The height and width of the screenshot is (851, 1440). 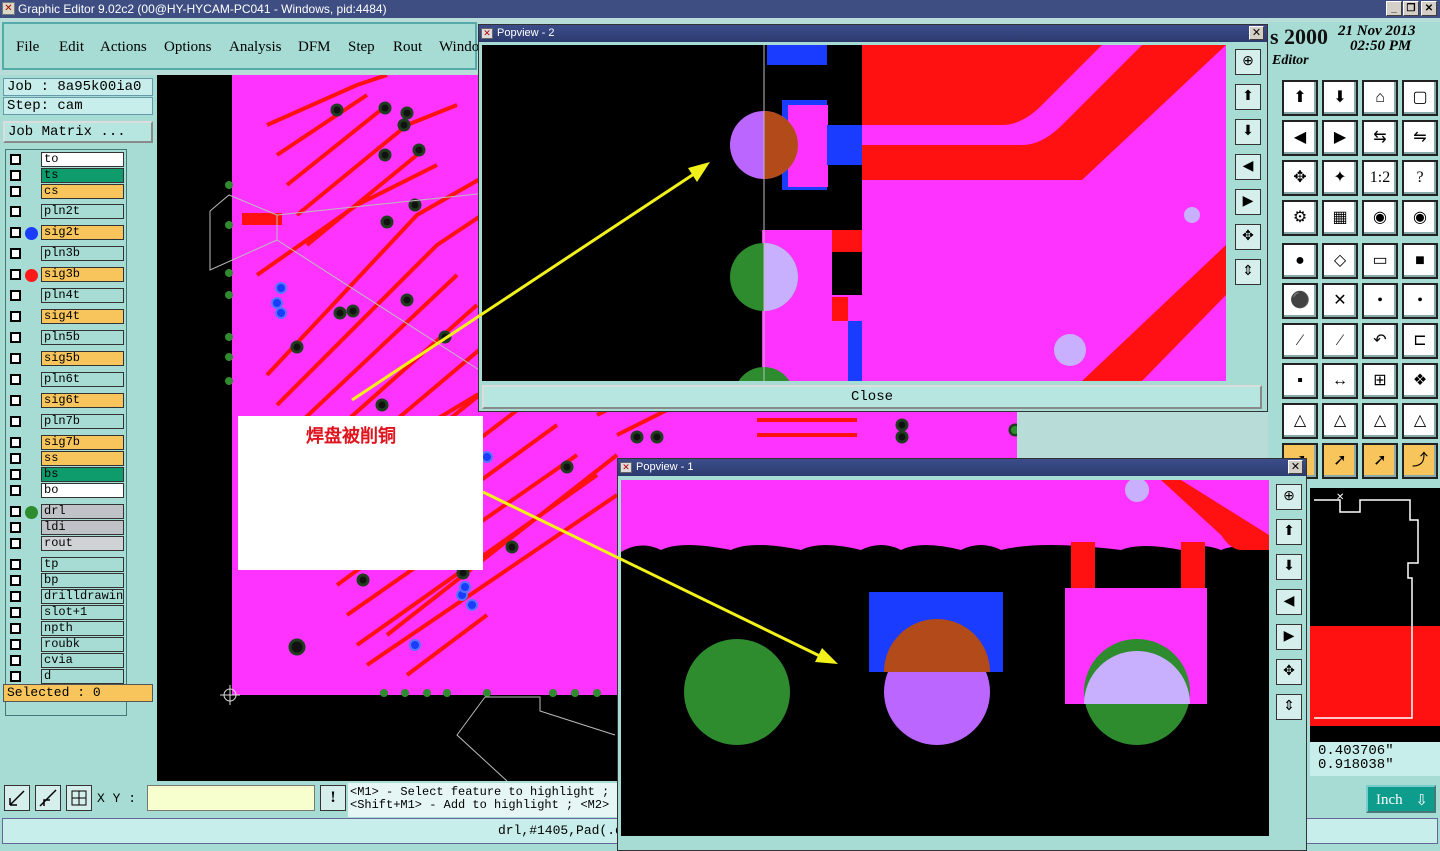 I want to click on line-icon: ∕, so click(x=1300, y=341).